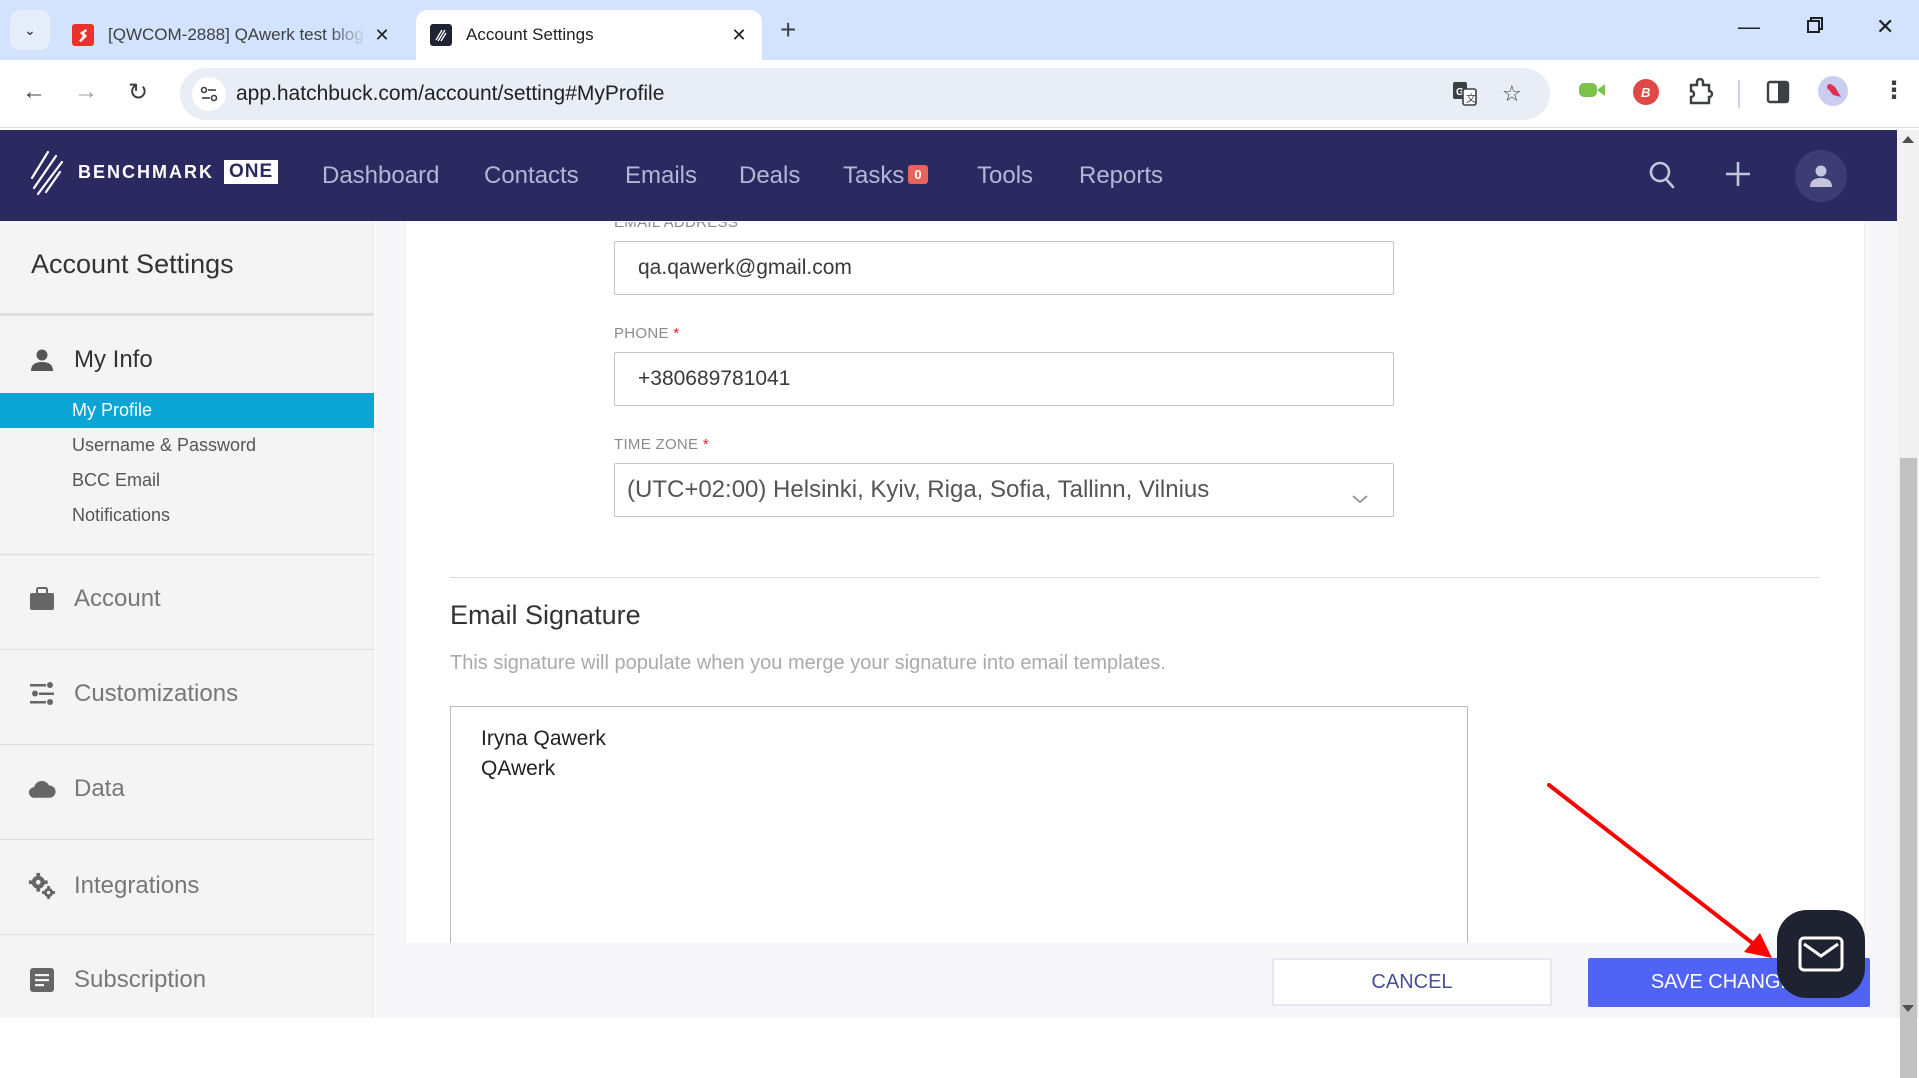 Image resolution: width=1919 pixels, height=1078 pixels. I want to click on logo-text: BENCHMARK, so click(146, 171).